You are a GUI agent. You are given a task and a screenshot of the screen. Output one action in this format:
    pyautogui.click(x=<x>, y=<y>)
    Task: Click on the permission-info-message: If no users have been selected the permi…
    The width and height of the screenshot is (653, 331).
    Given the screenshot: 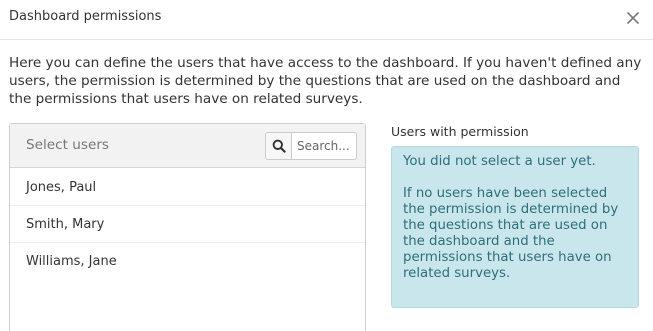 What is the action you would take?
    pyautogui.click(x=511, y=233)
    